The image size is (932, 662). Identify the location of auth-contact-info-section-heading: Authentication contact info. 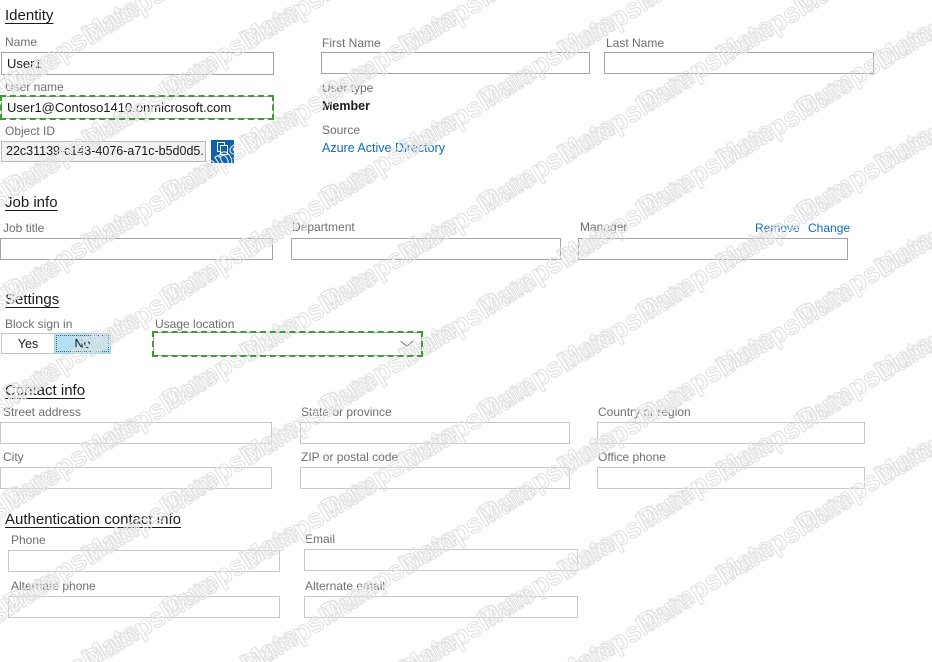
(93, 519).